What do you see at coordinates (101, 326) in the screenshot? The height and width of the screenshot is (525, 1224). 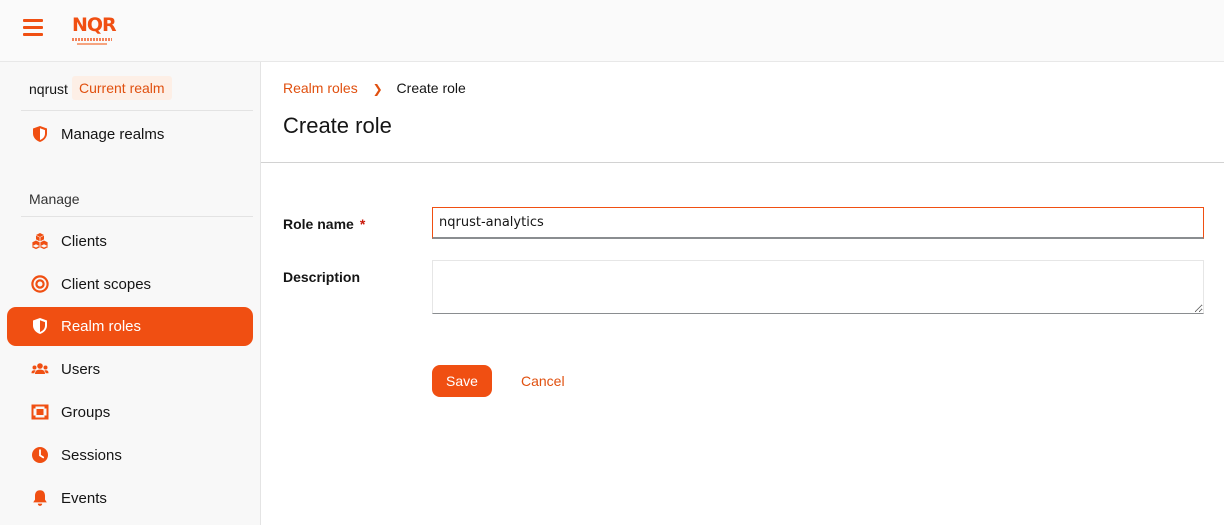 I see `sidebar-item-label: Realm roles` at bounding box center [101, 326].